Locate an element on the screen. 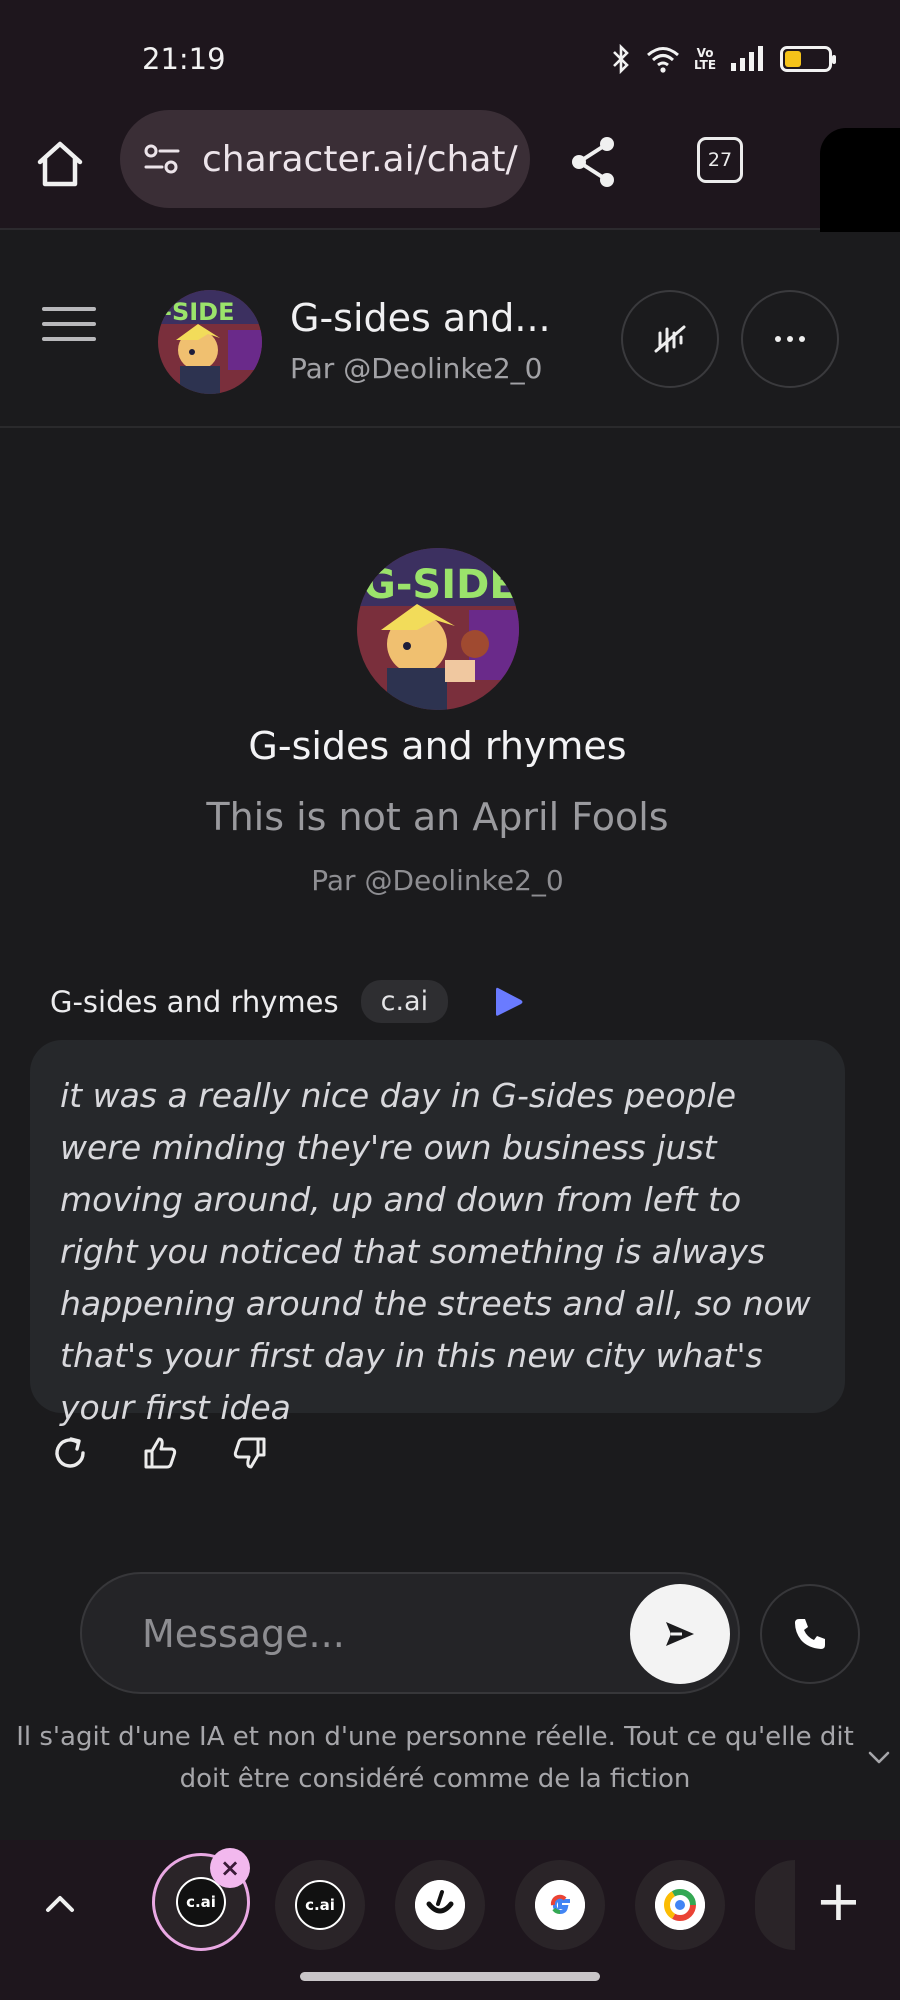 The height and width of the screenshot is (2000, 900). close-icon: × is located at coordinates (230, 1868).